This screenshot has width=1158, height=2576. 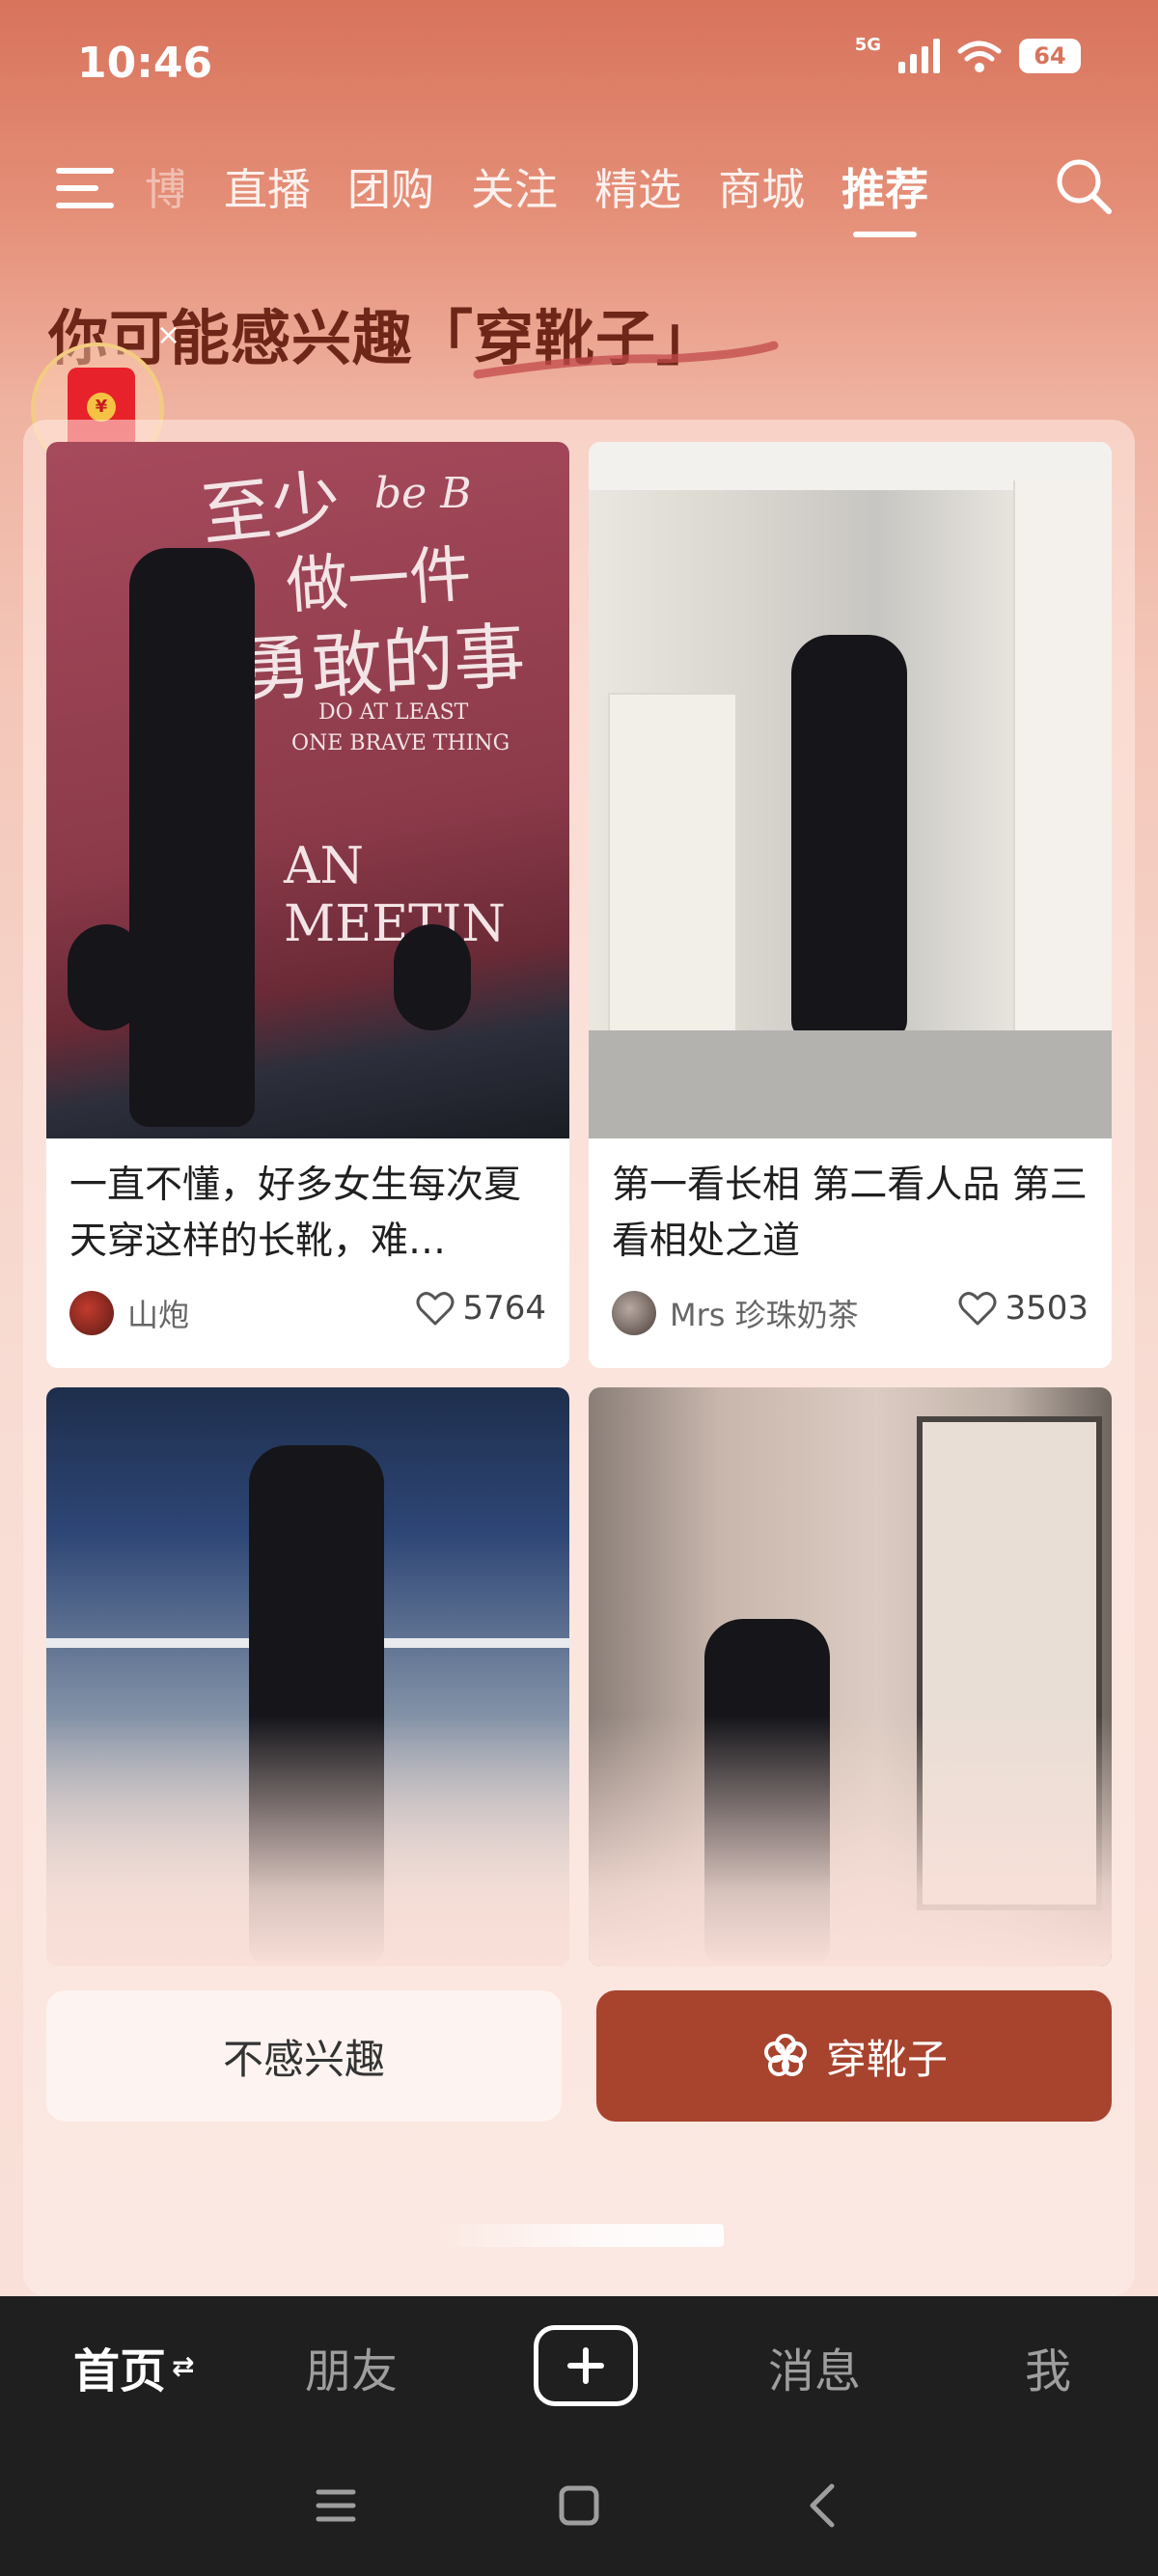 I want to click on create-post-button, so click(x=586, y=2365).